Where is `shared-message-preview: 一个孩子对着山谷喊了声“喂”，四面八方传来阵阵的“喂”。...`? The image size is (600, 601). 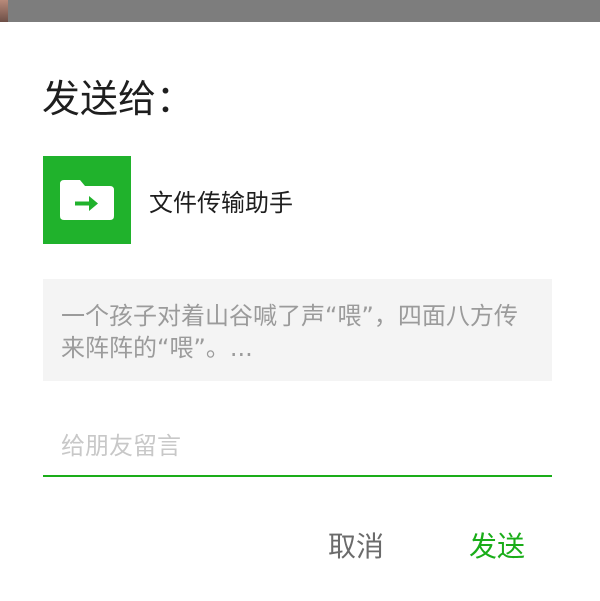 shared-message-preview: 一个孩子对着山谷喊了声“喂”，四面八方传来阵阵的“喂”。... is located at coordinates (297, 330).